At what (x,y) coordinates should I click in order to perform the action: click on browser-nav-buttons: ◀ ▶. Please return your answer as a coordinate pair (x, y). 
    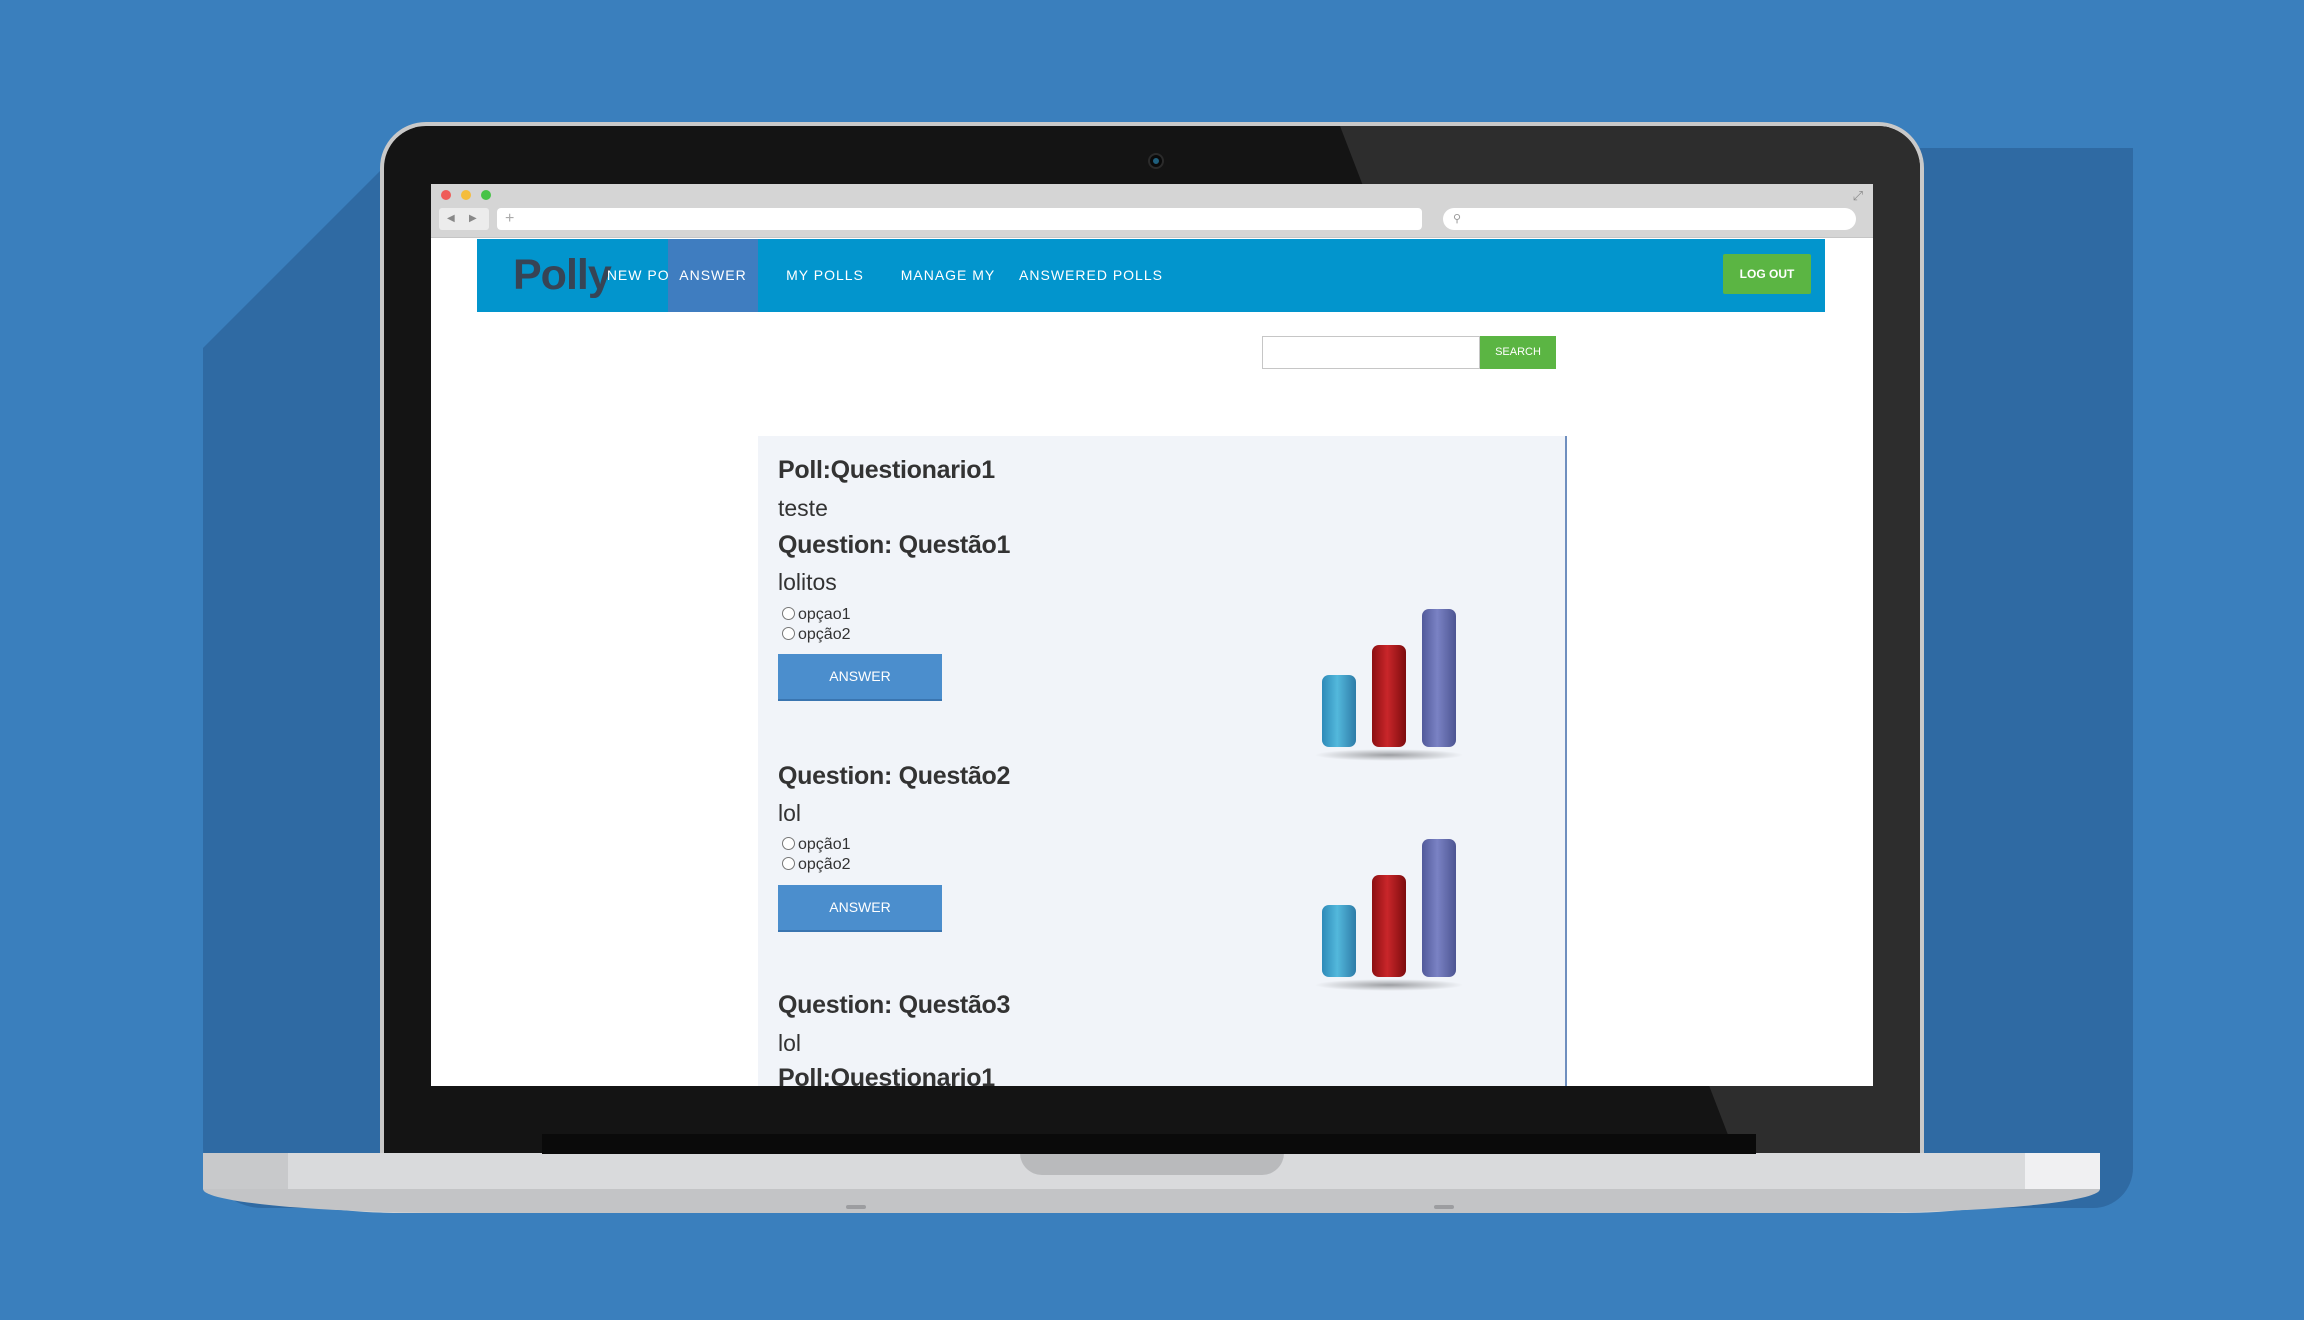
    Looking at the image, I should click on (464, 219).